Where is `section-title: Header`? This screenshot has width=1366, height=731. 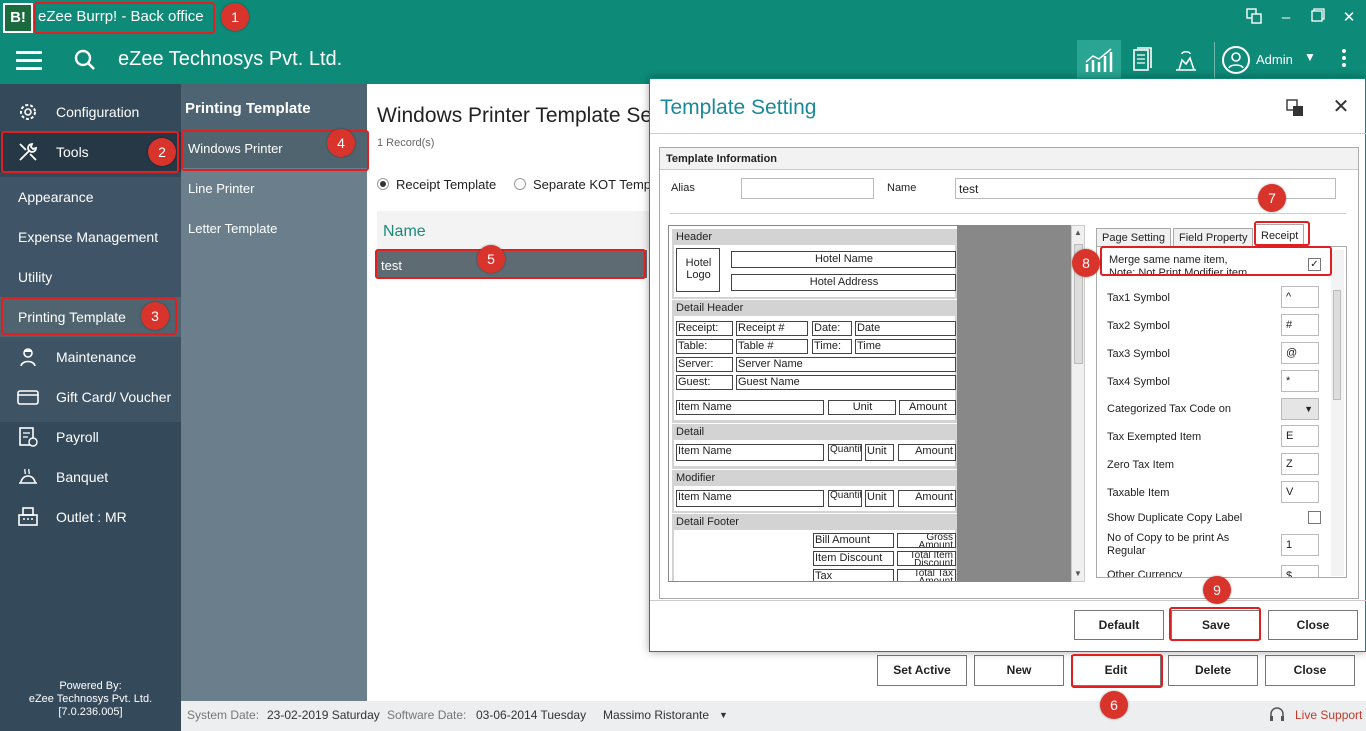
section-title: Header is located at coordinates (694, 237).